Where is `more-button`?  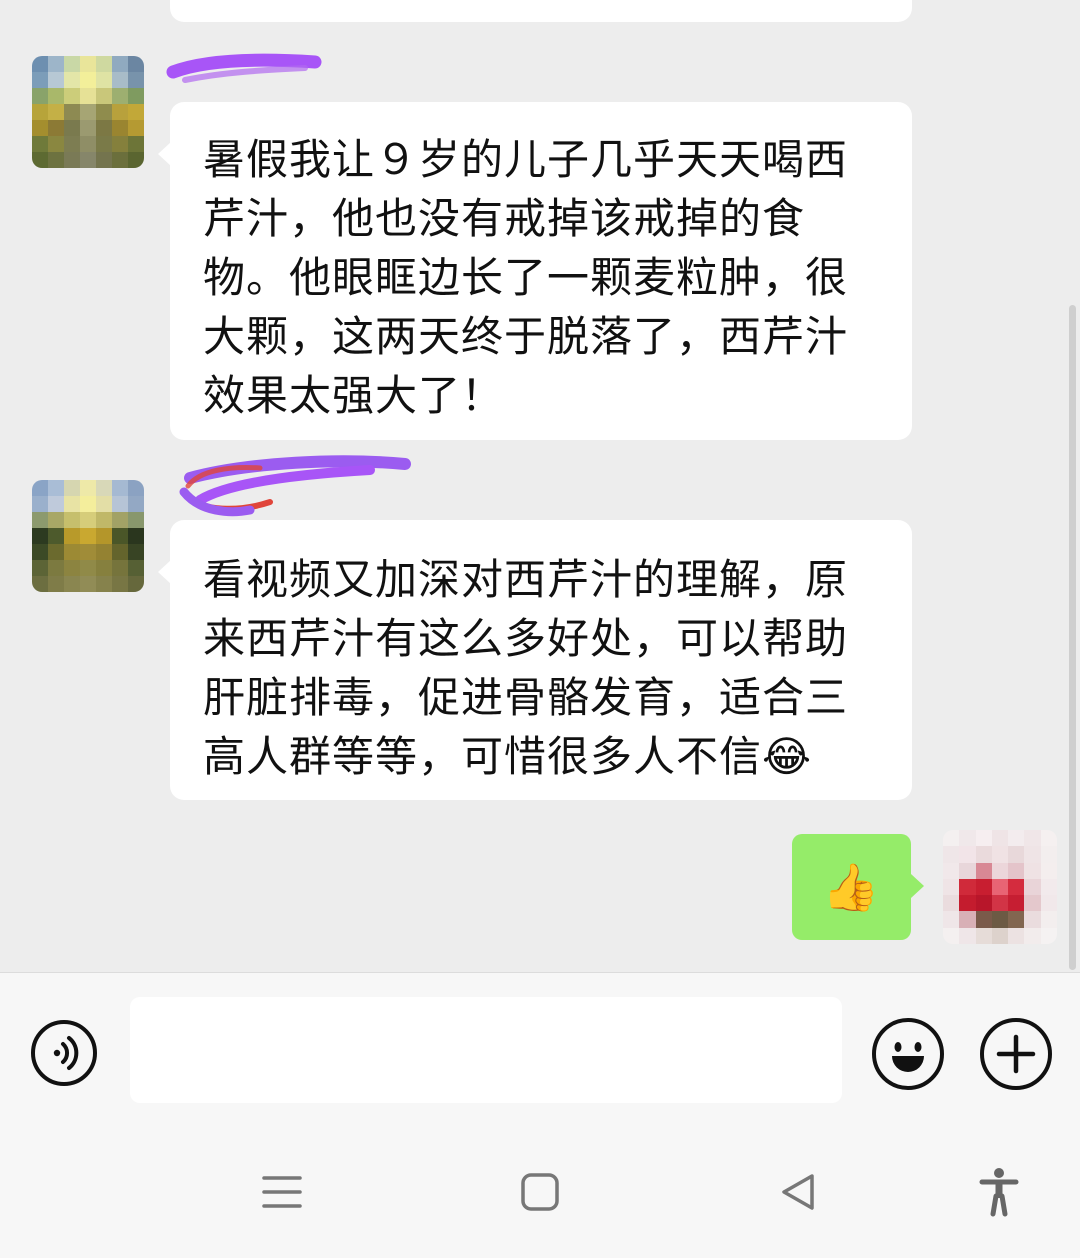 more-button is located at coordinates (1016, 1054).